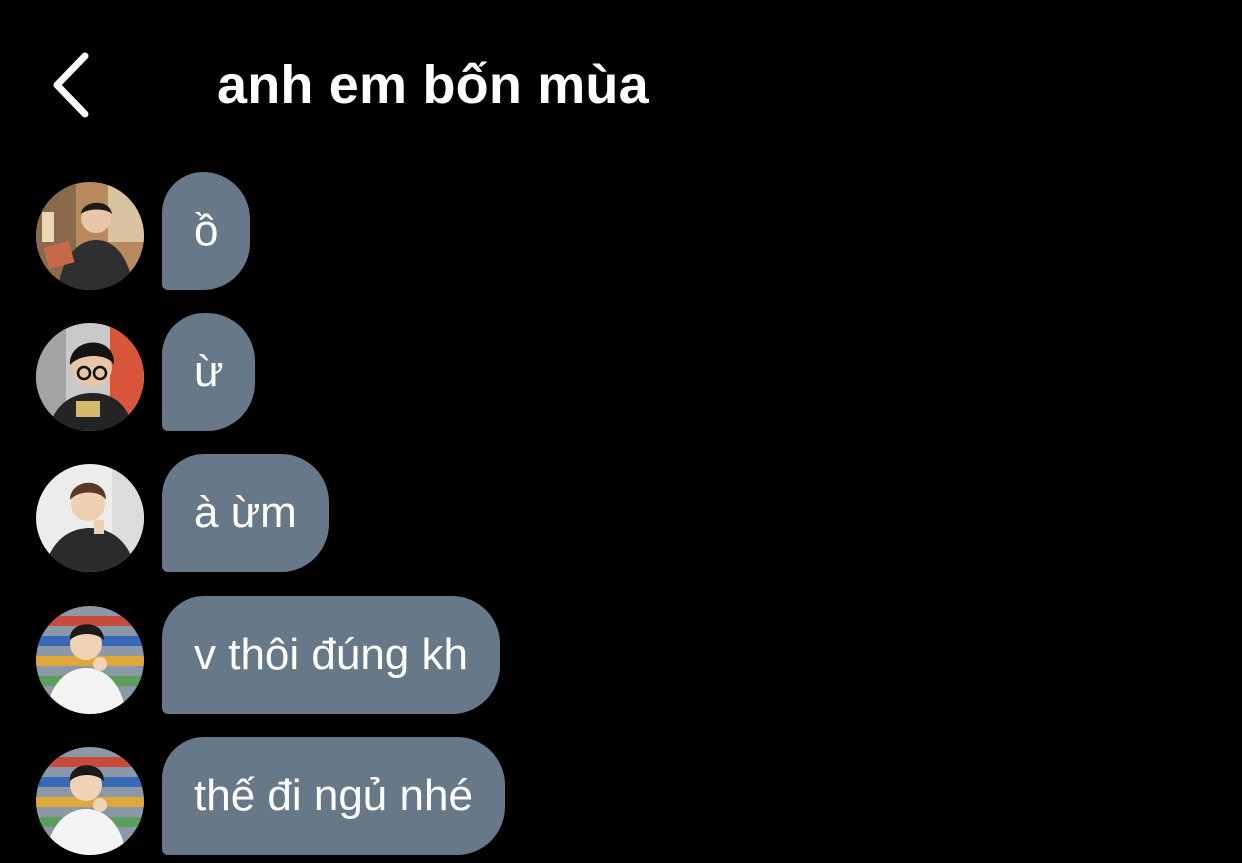  Describe the element at coordinates (206, 231) in the screenshot. I see `message-bubble: ồ` at that location.